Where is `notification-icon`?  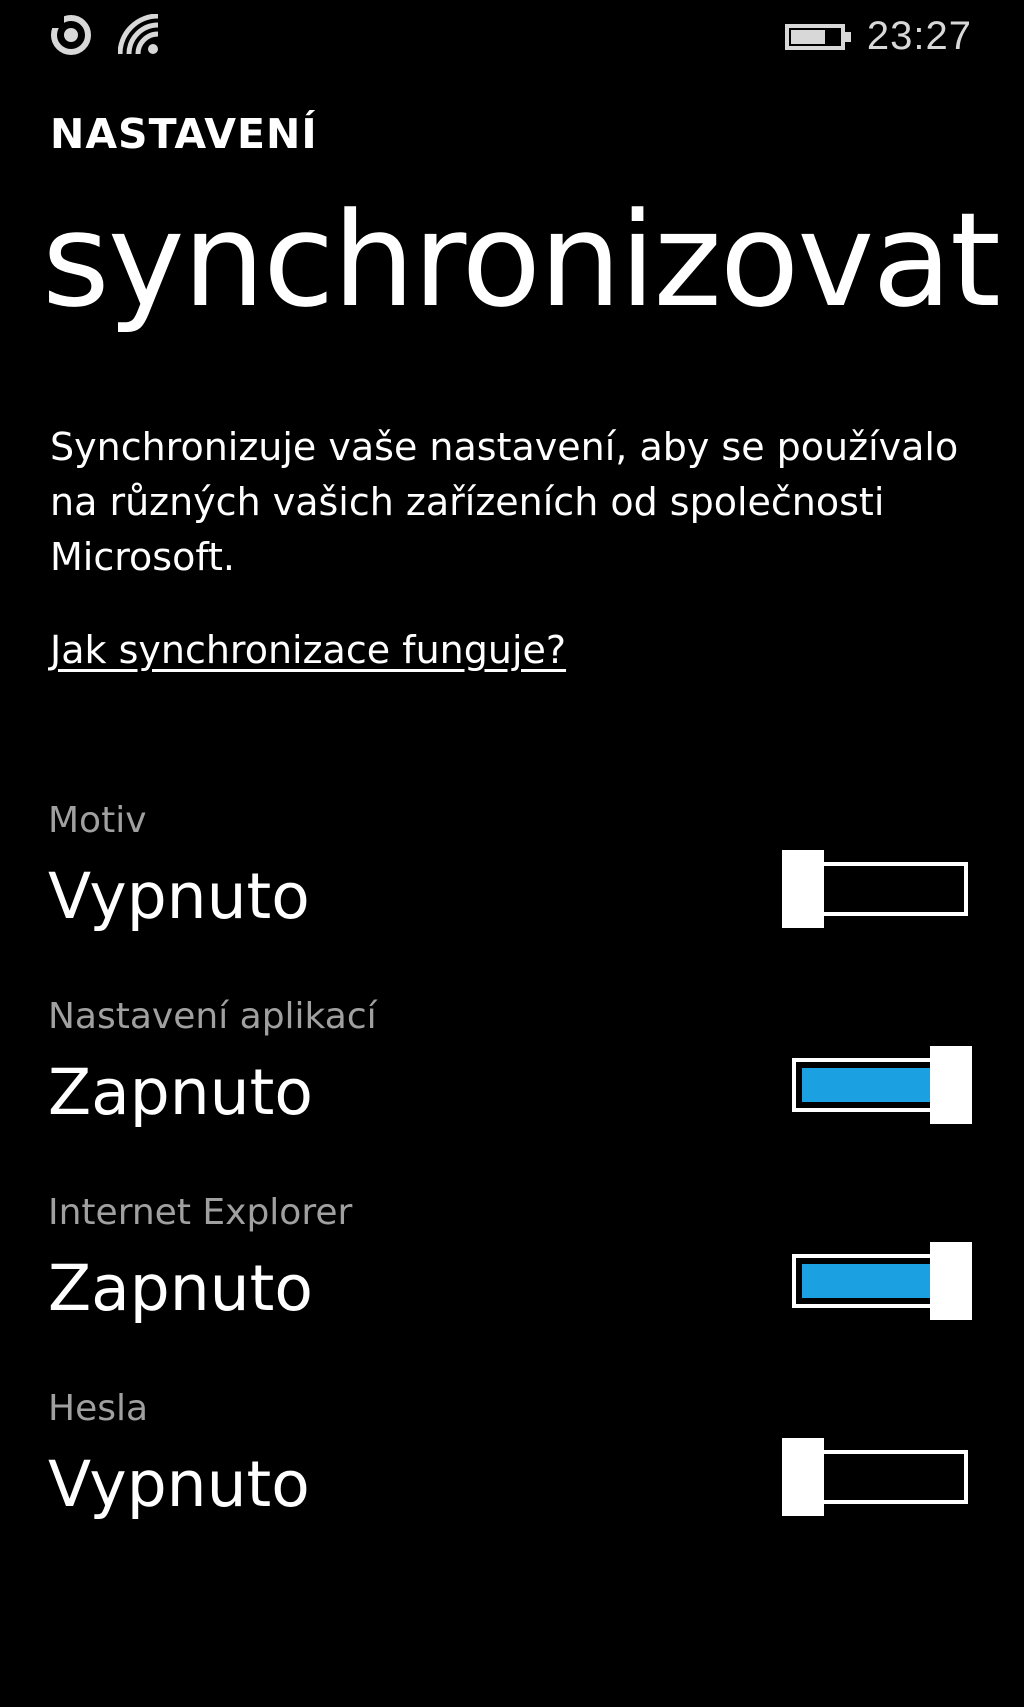 notification-icon is located at coordinates (71, 35).